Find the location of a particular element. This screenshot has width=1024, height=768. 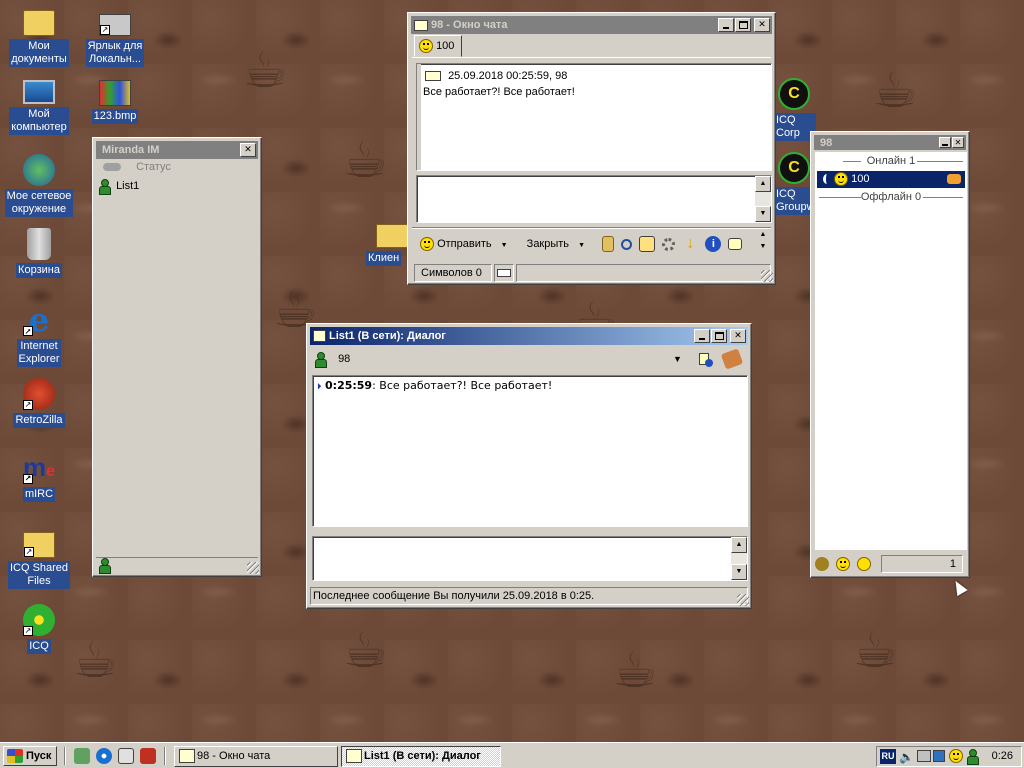

group-online: Онлайн 1 is located at coordinates (891, 161).